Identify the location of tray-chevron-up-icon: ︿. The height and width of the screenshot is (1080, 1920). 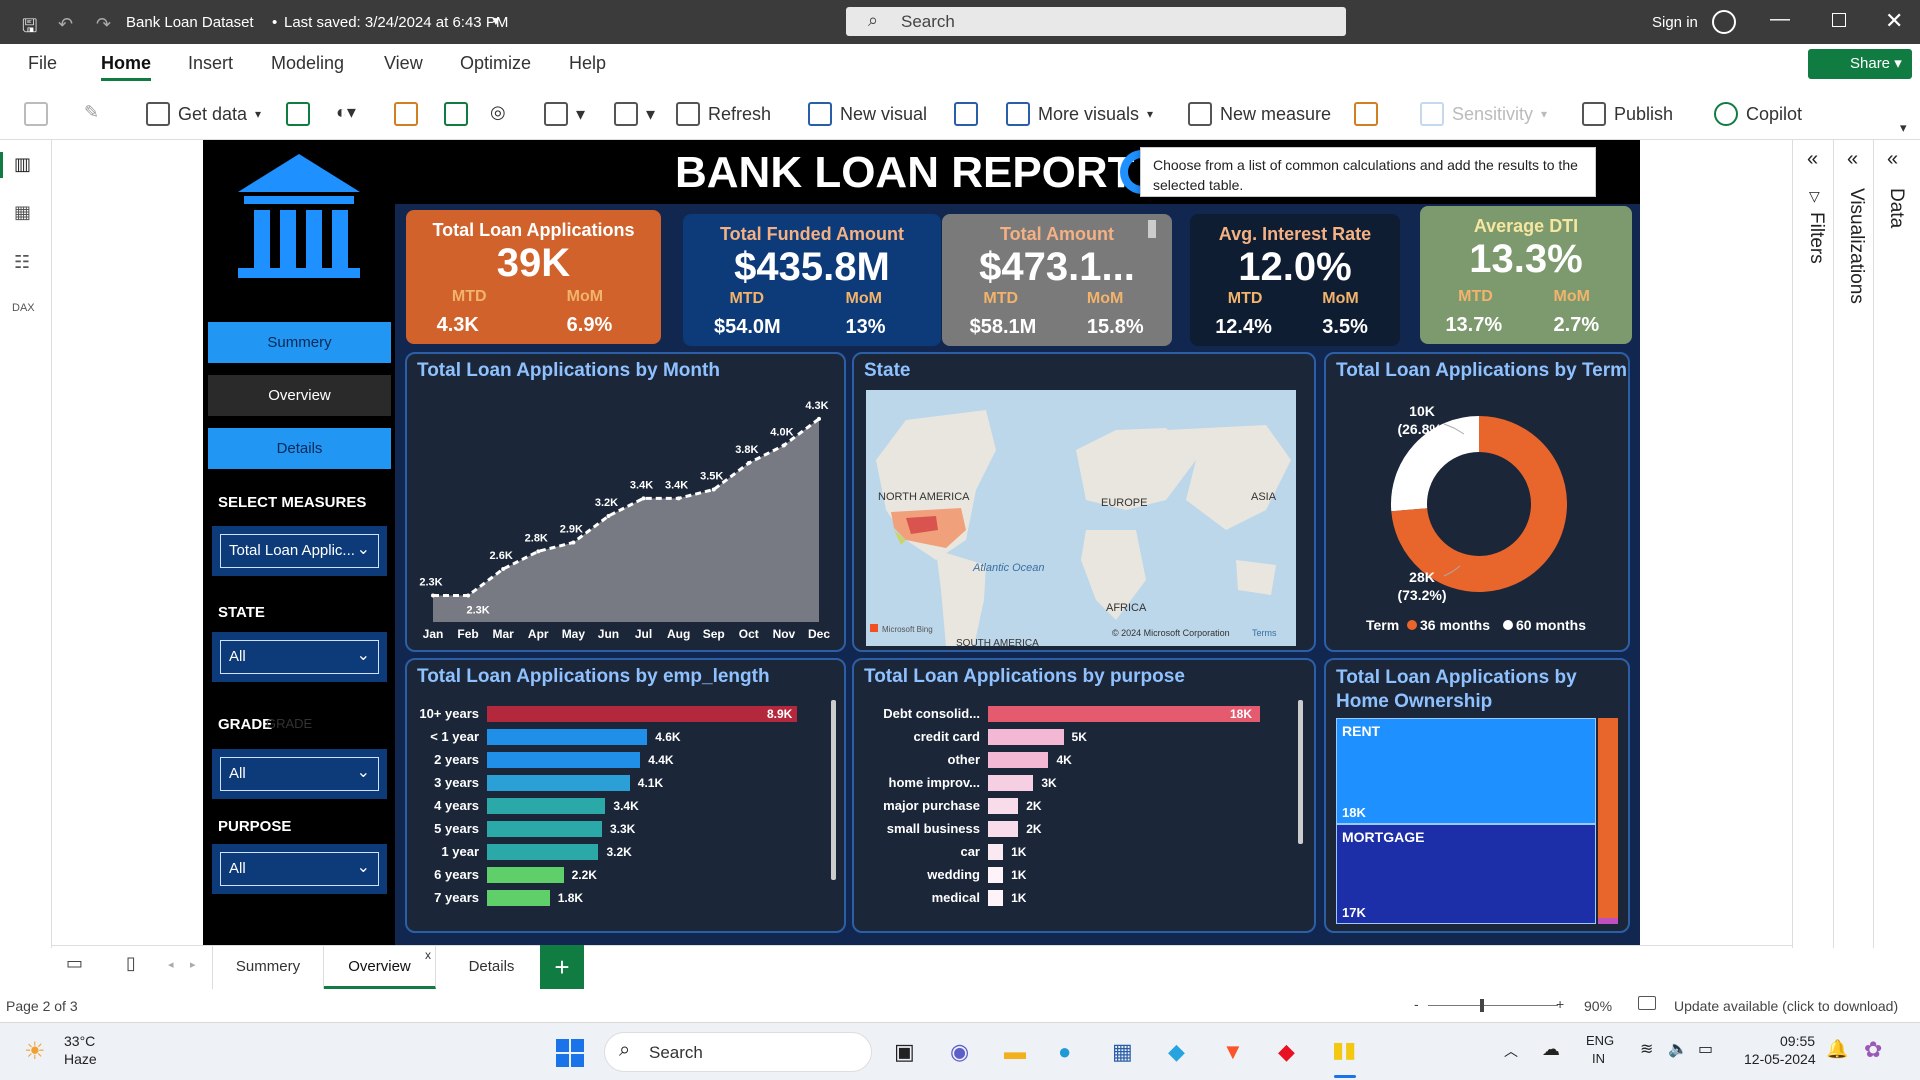
(1511, 1051).